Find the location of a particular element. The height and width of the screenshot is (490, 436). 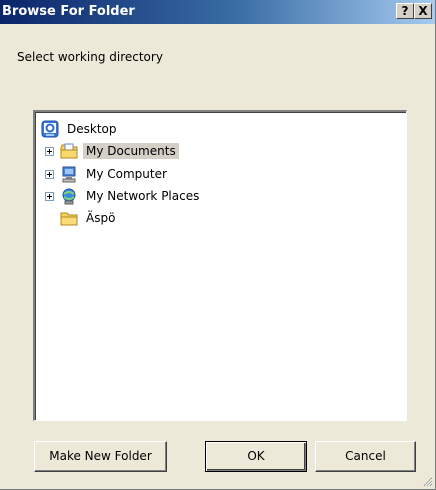

cancel-button: Cancel is located at coordinates (365, 456).